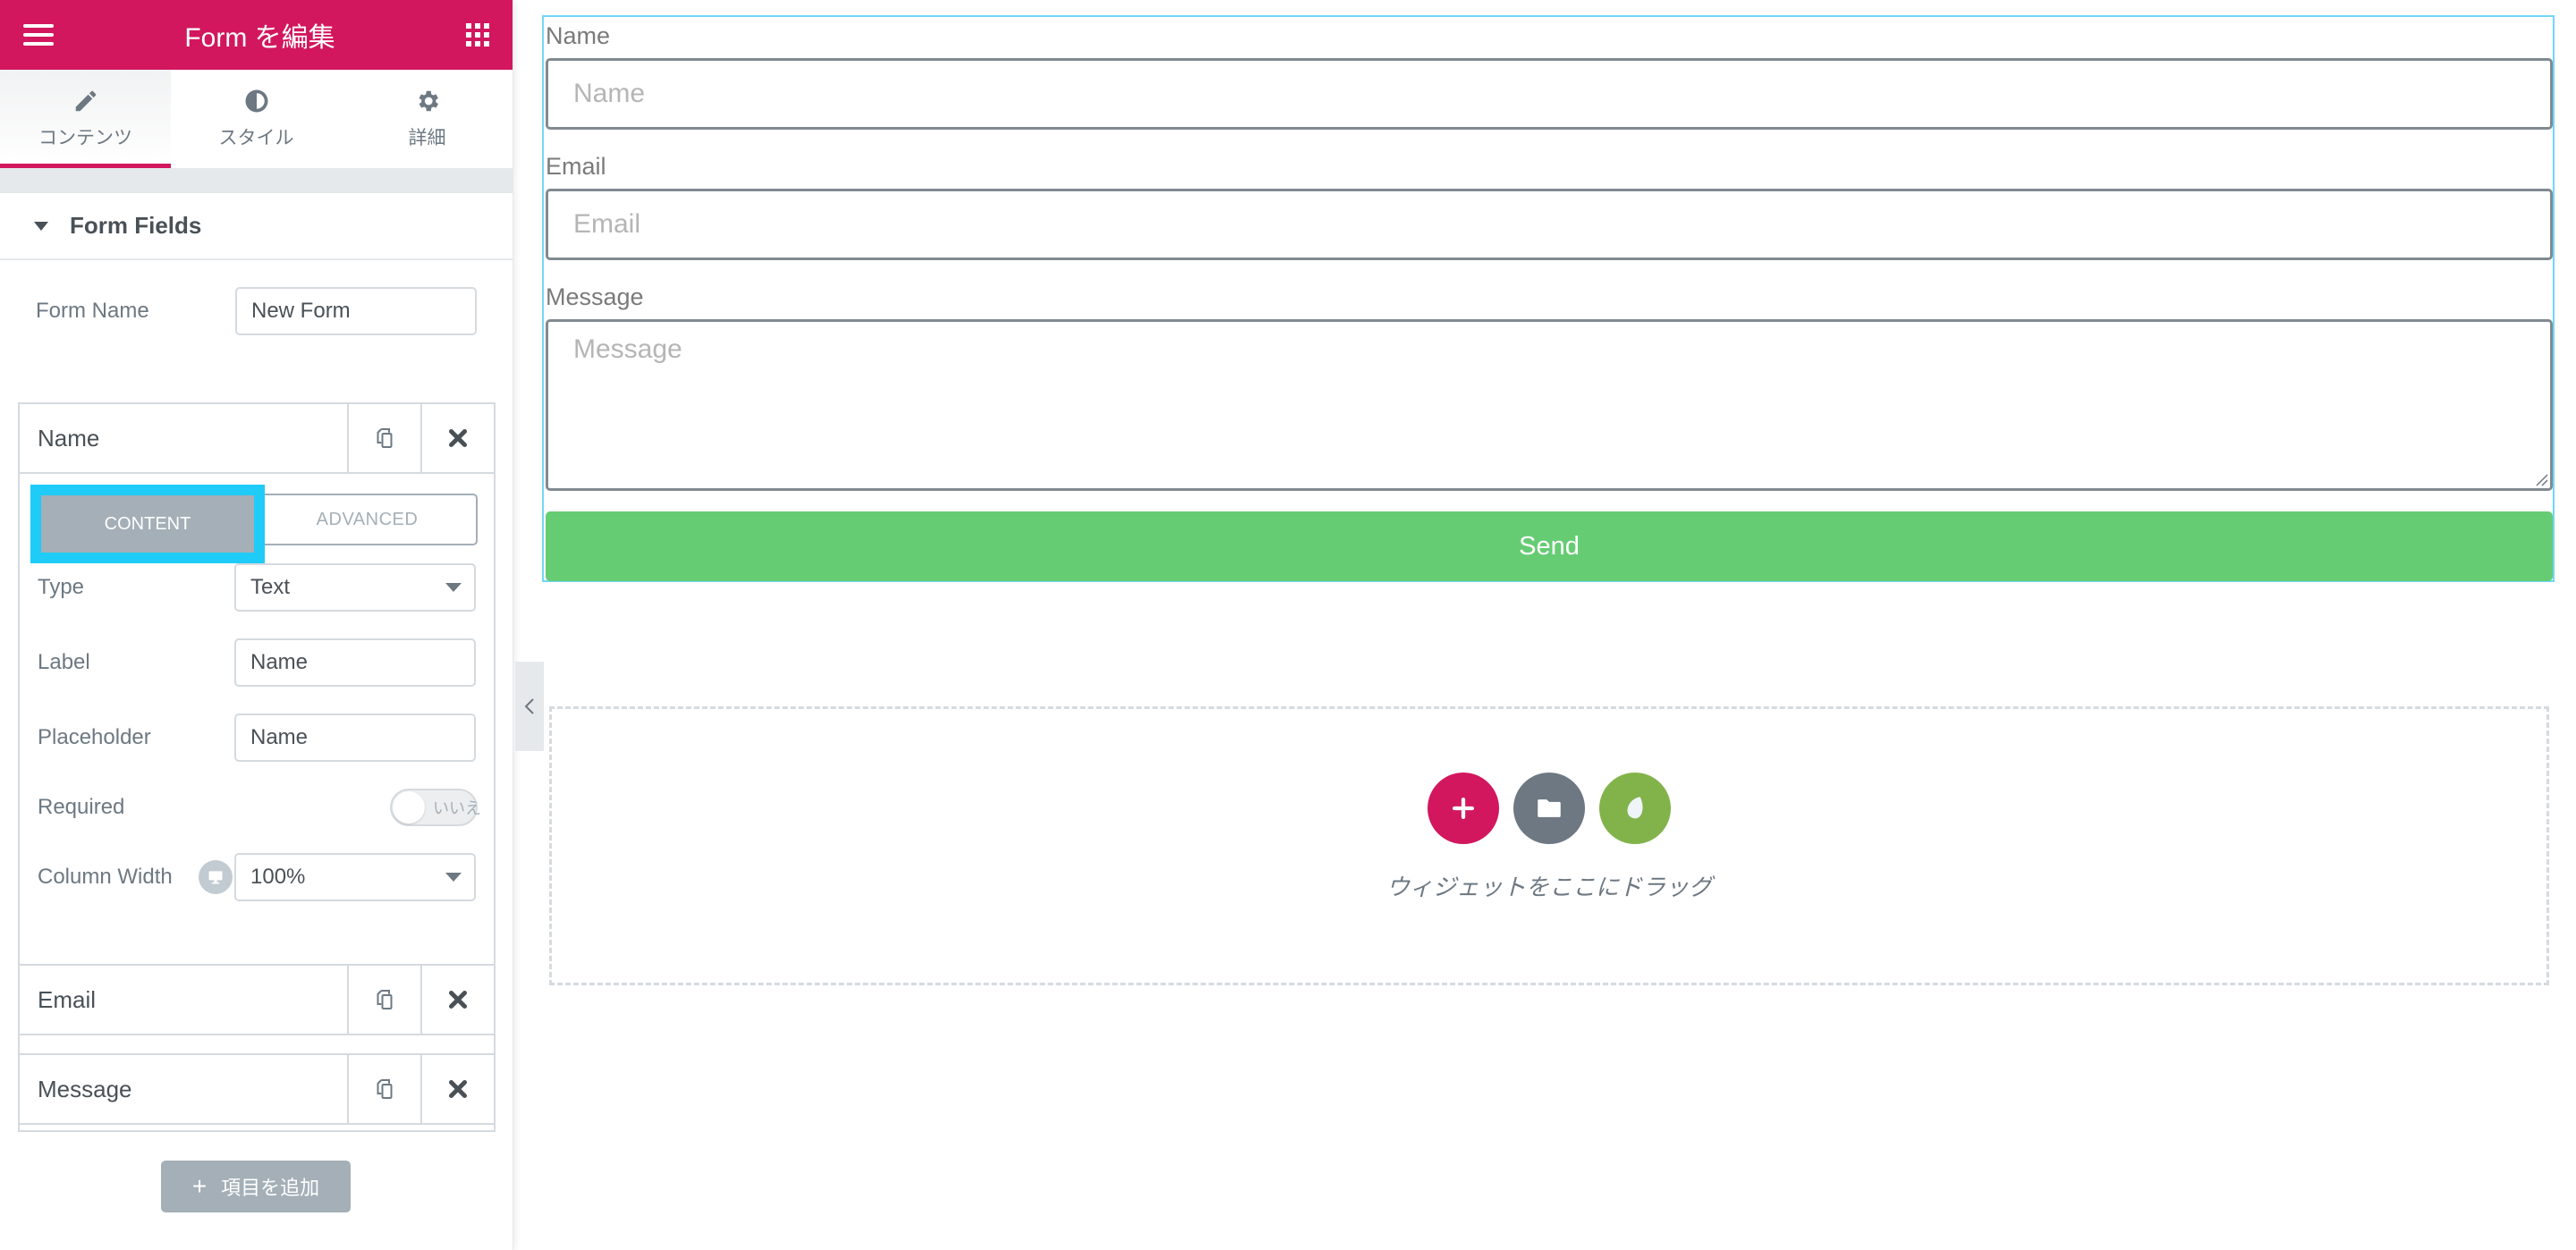 Image resolution: width=2576 pixels, height=1250 pixels. Describe the element at coordinates (355, 877) in the screenshot. I see `column-width-select: 100%` at that location.